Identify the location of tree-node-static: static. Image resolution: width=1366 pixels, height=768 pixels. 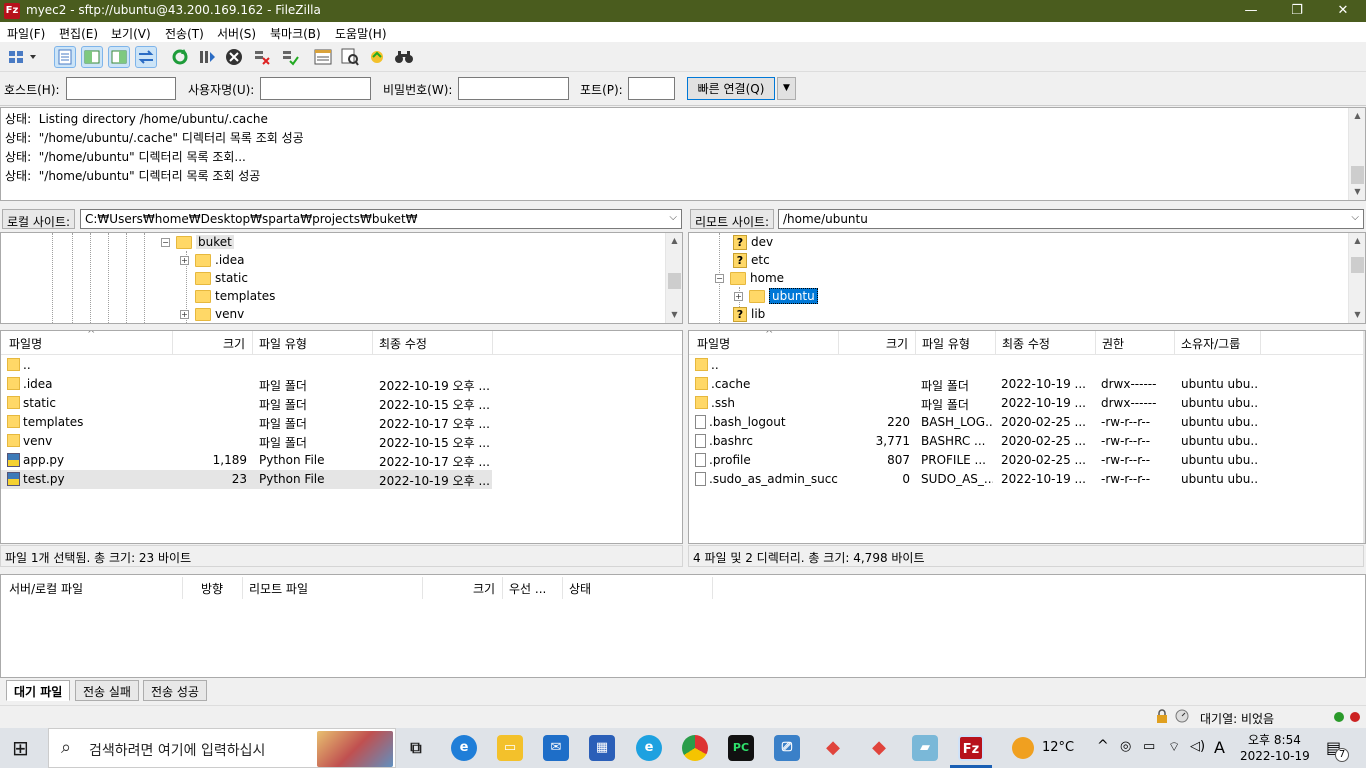
(221, 278).